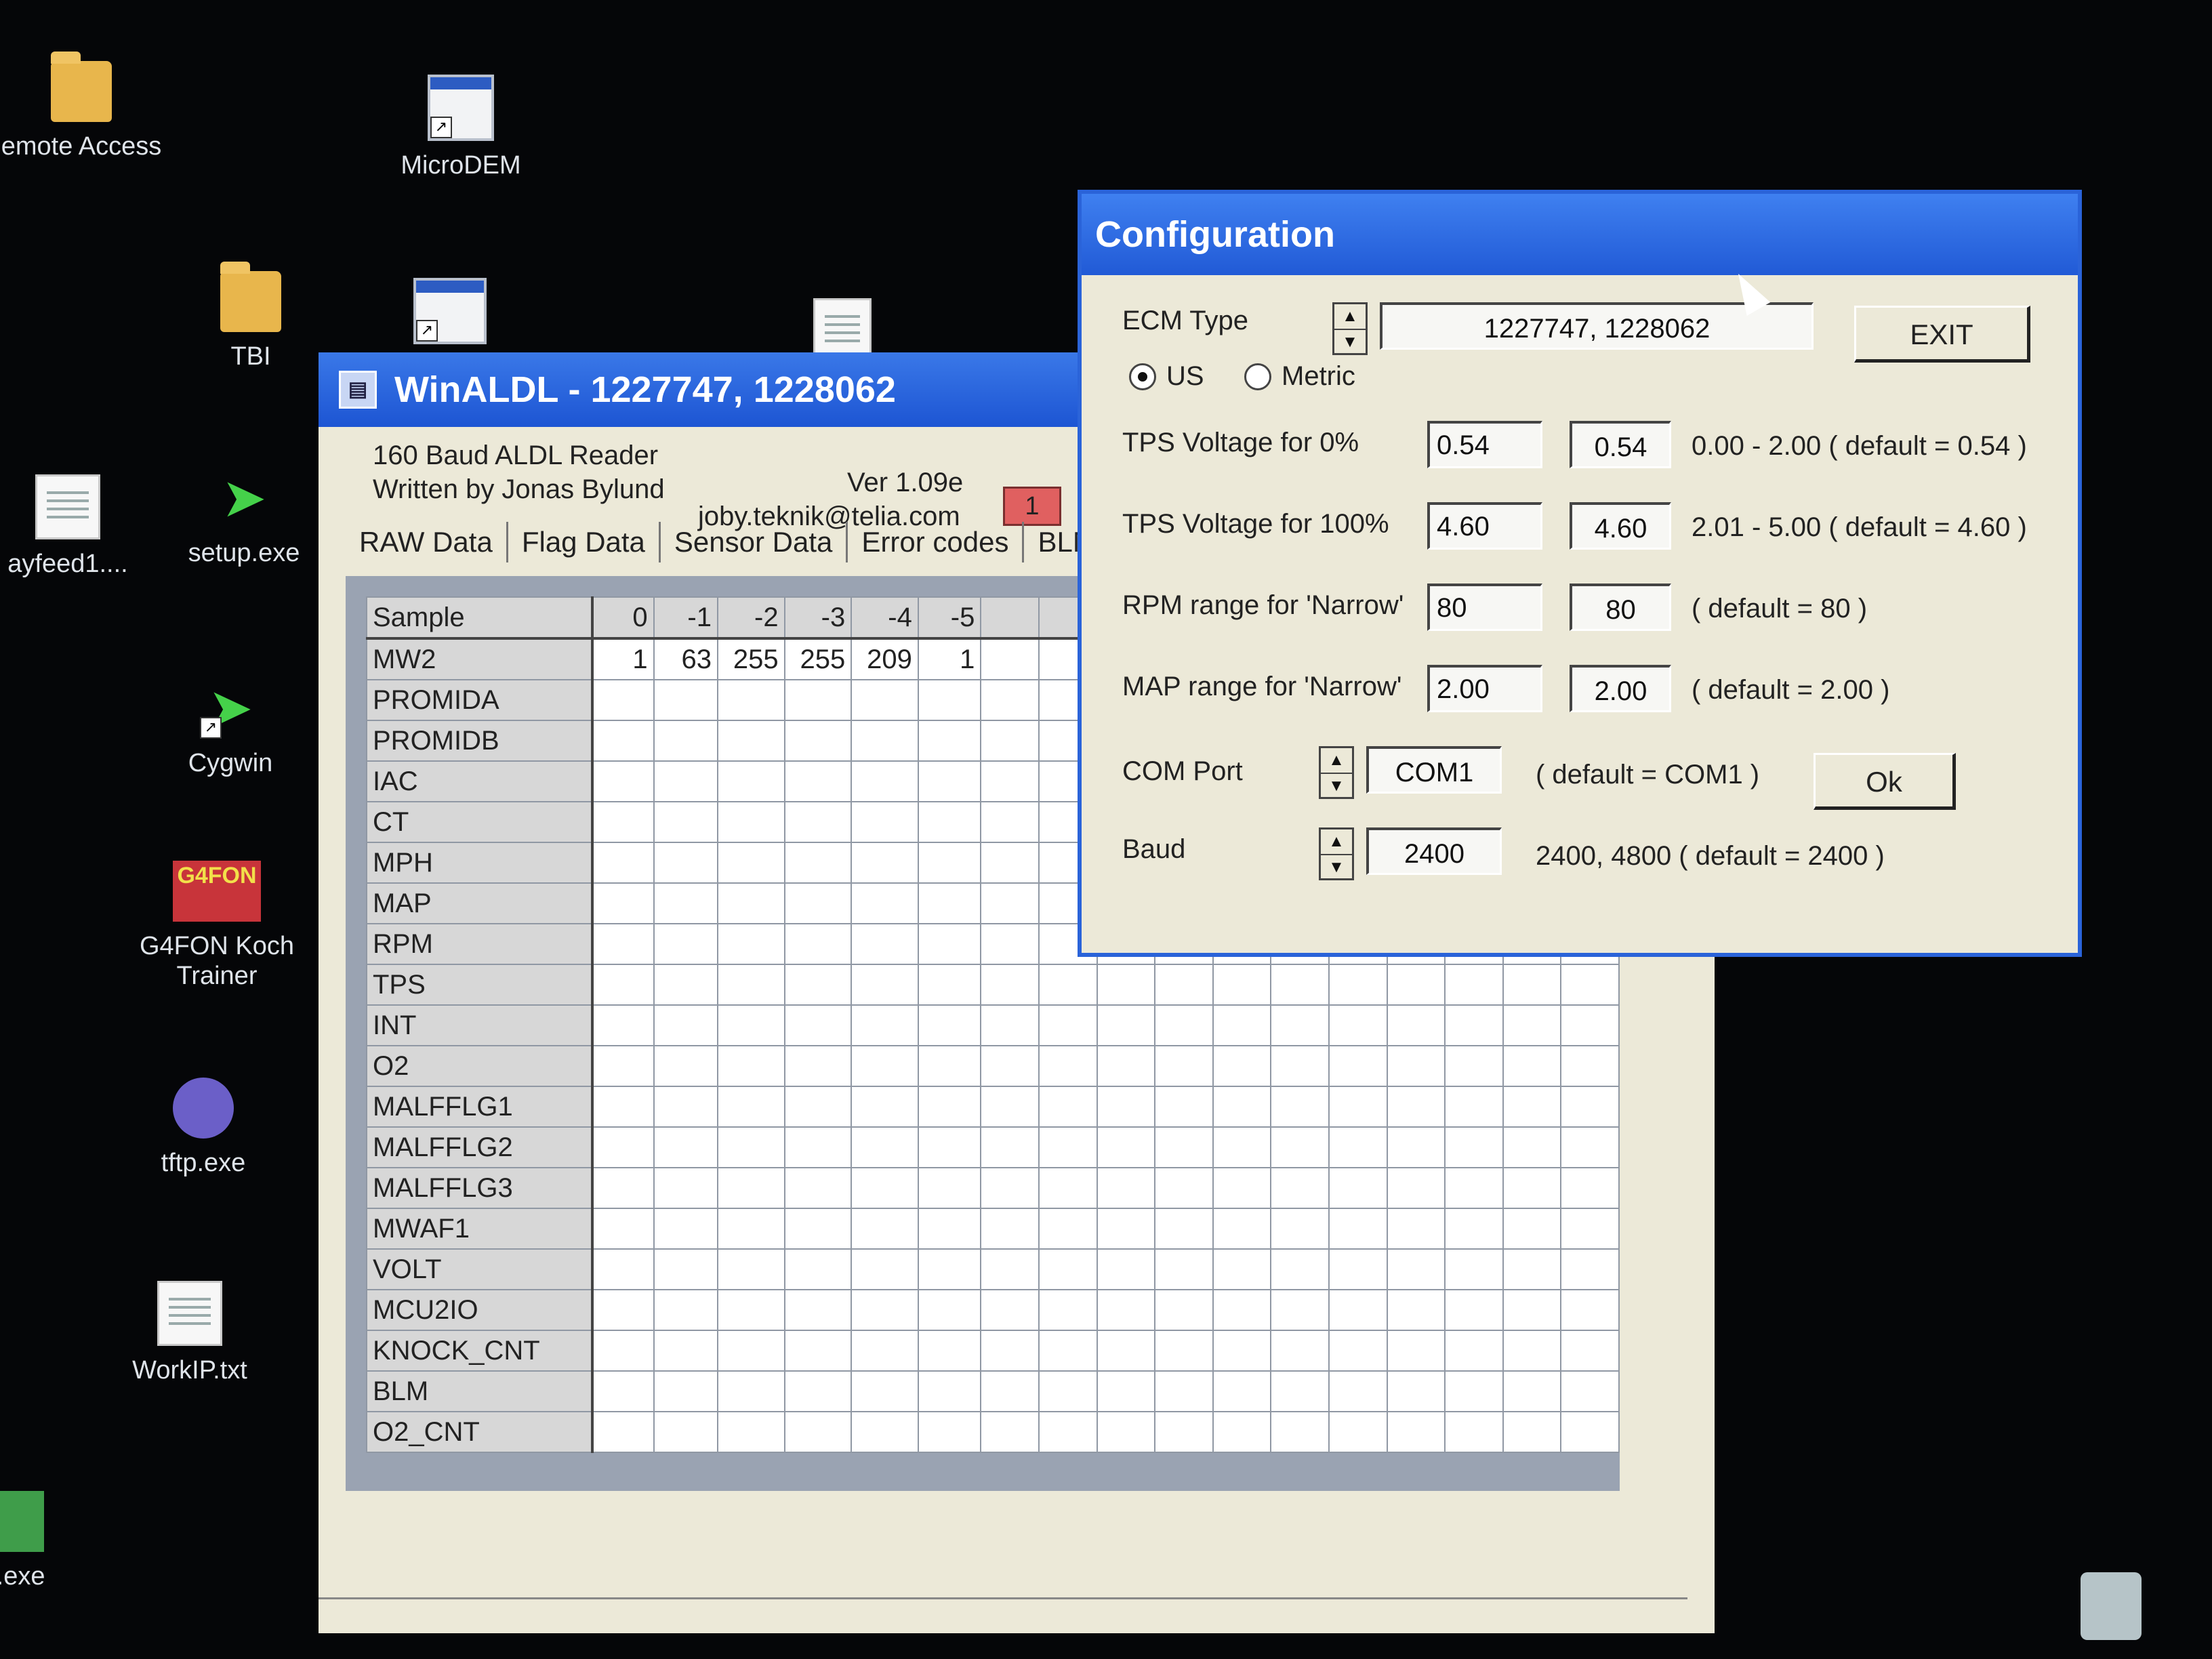 Image resolution: width=2212 pixels, height=1659 pixels. I want to click on baud-spinner: ▲ ▼, so click(1336, 853).